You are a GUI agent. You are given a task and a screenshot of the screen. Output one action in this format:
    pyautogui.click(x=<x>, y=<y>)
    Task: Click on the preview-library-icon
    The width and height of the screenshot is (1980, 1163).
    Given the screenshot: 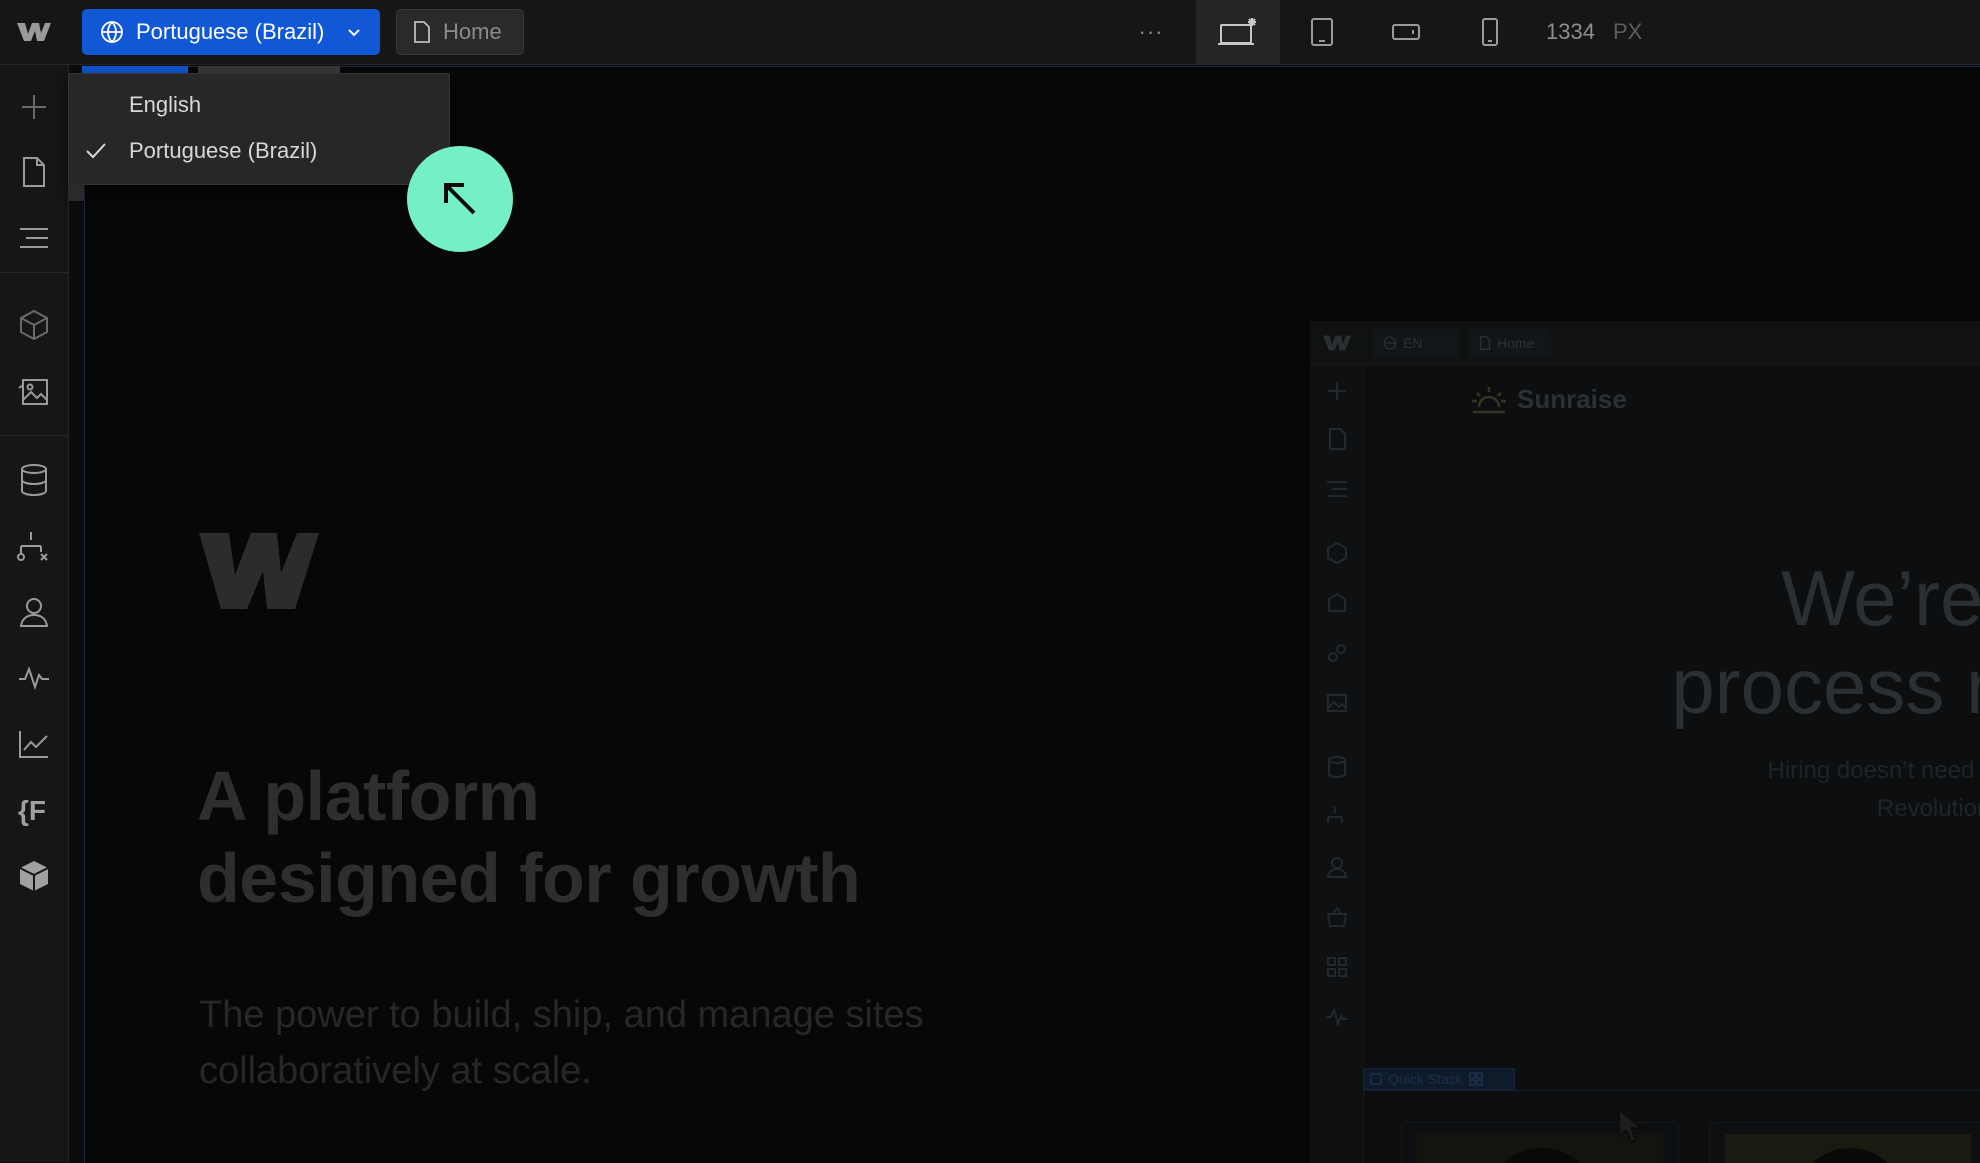 What is the action you would take?
    pyautogui.click(x=1337, y=602)
    